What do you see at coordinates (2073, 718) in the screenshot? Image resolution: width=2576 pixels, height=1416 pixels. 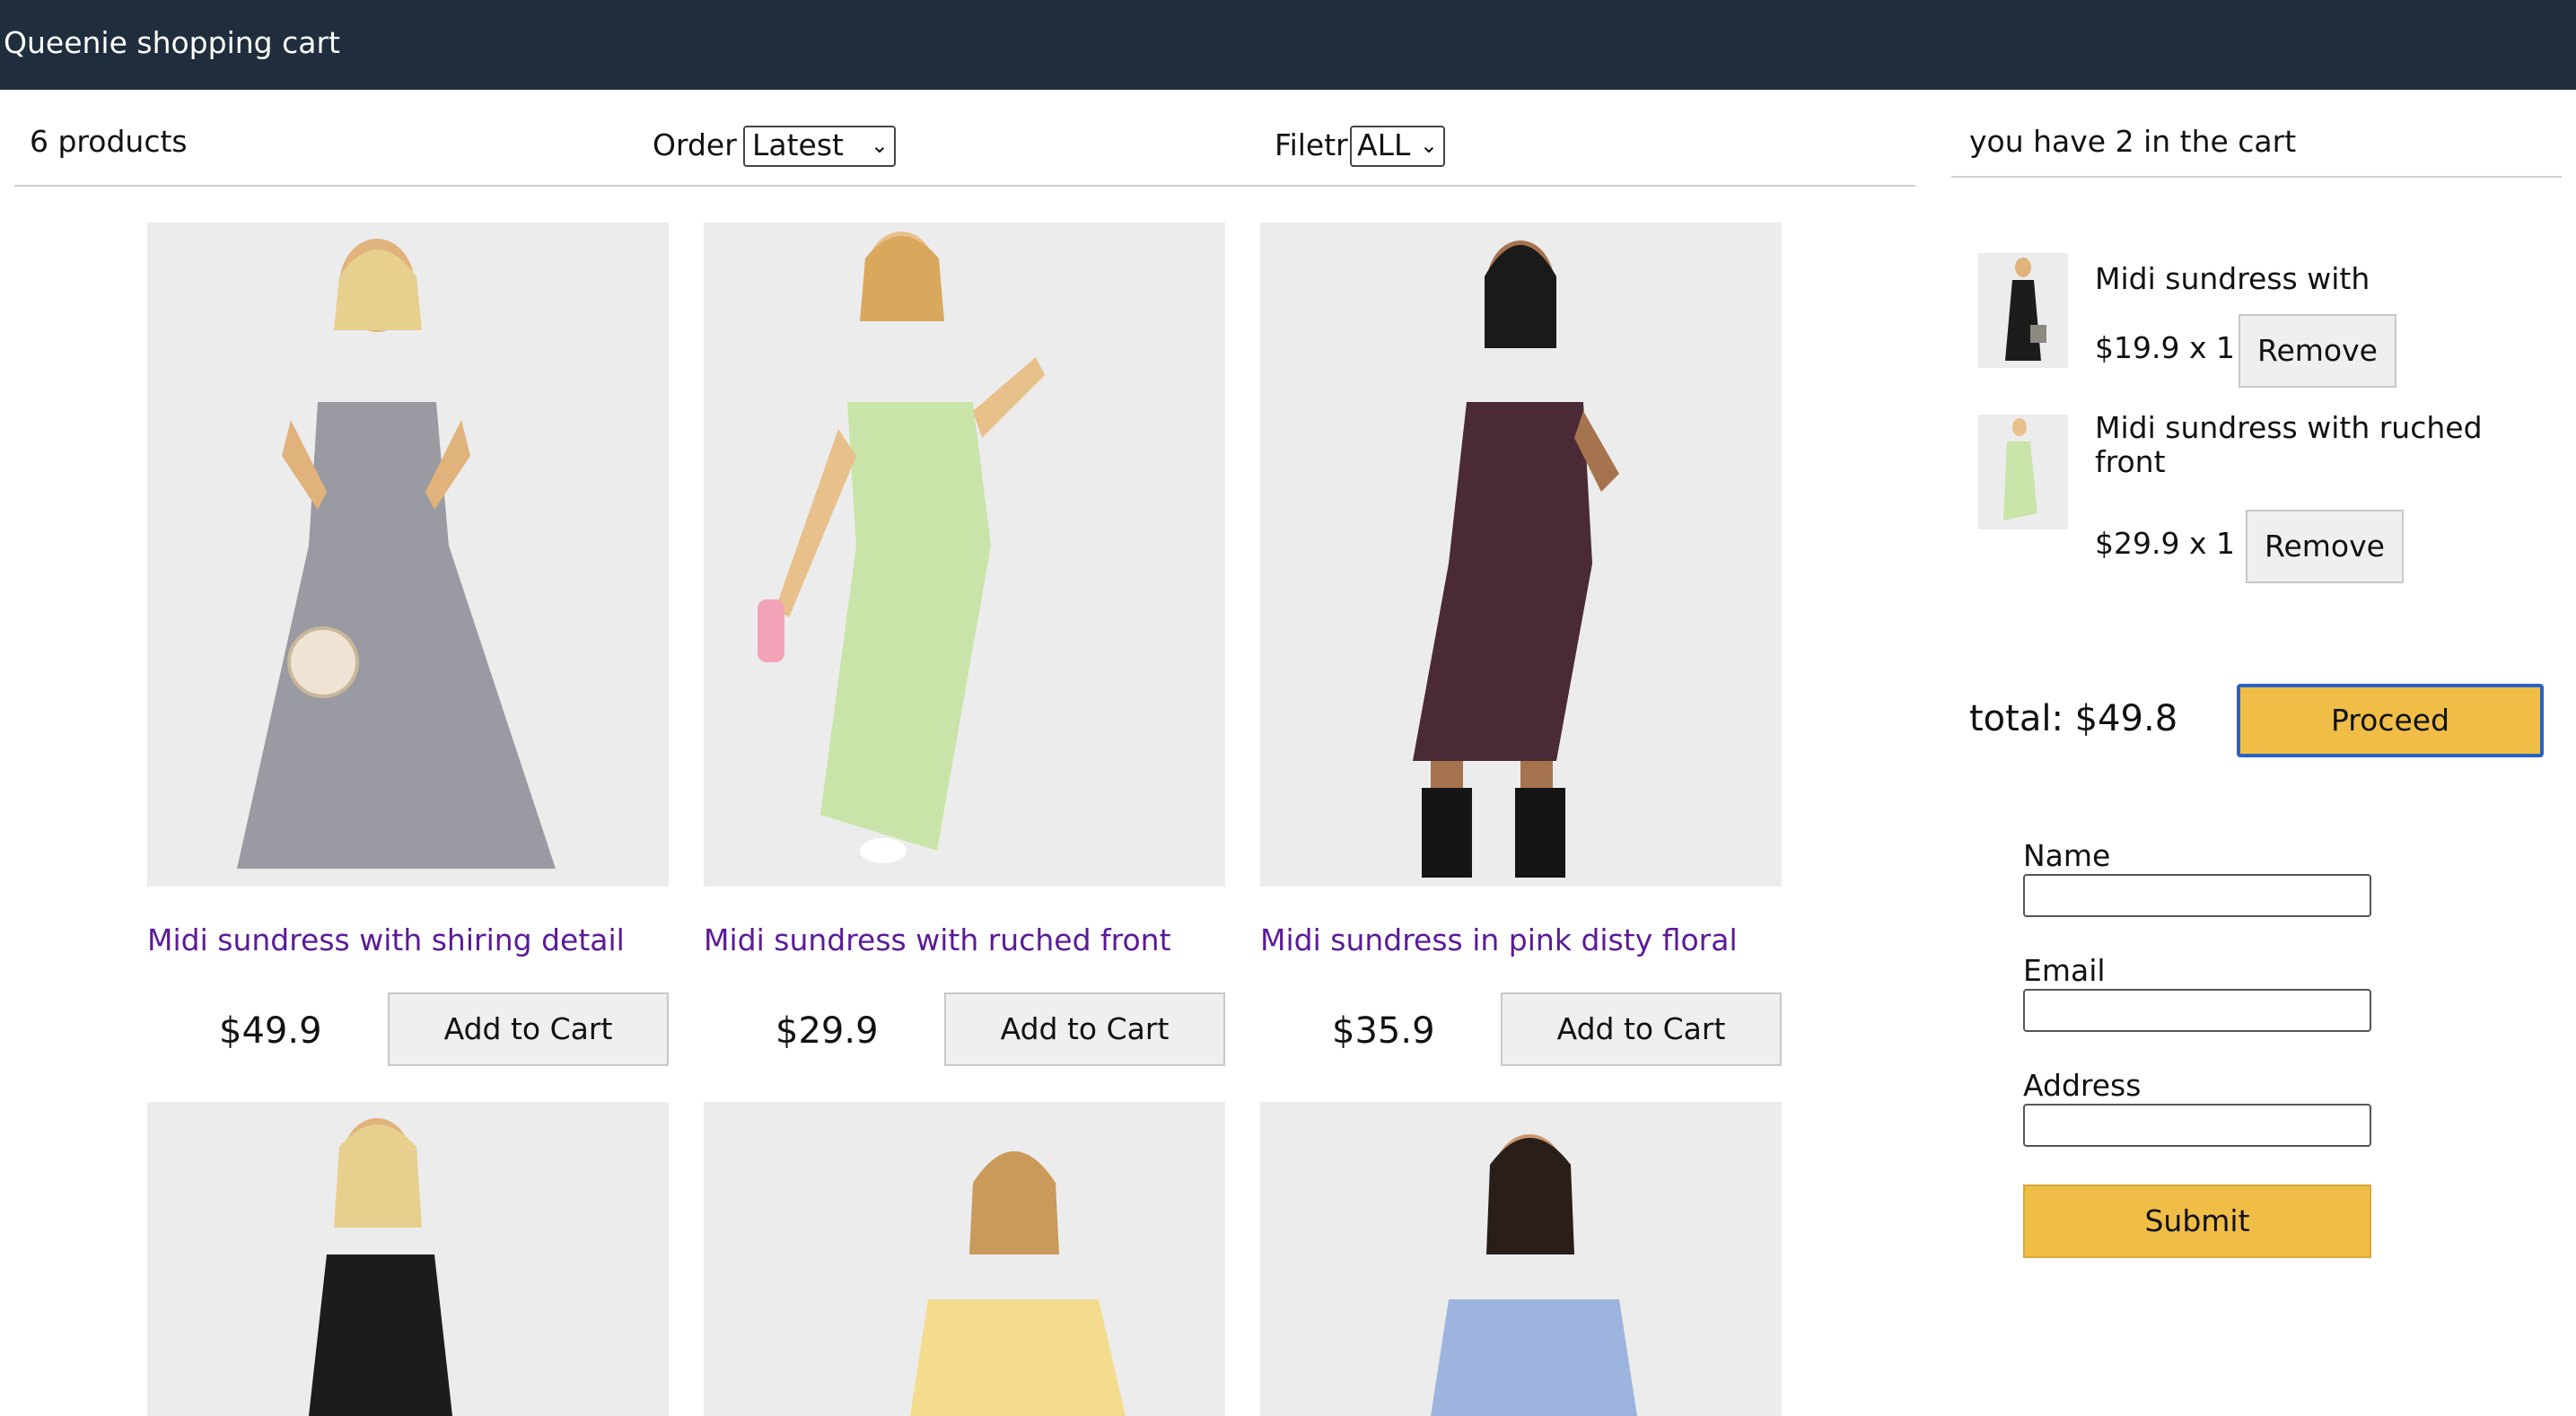 I see `cart-total: total: $49.8` at bounding box center [2073, 718].